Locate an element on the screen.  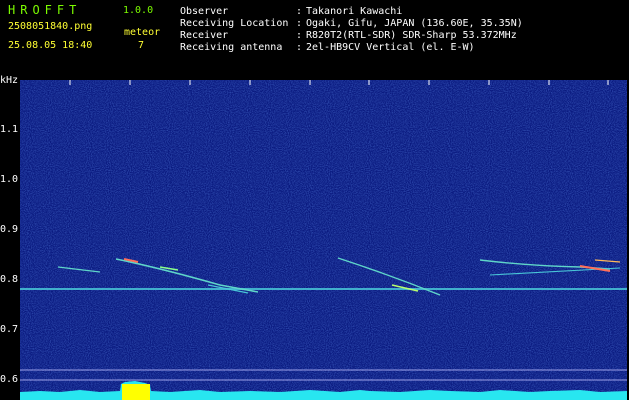
info-observer-key: Observer is located at coordinates (204, 11).